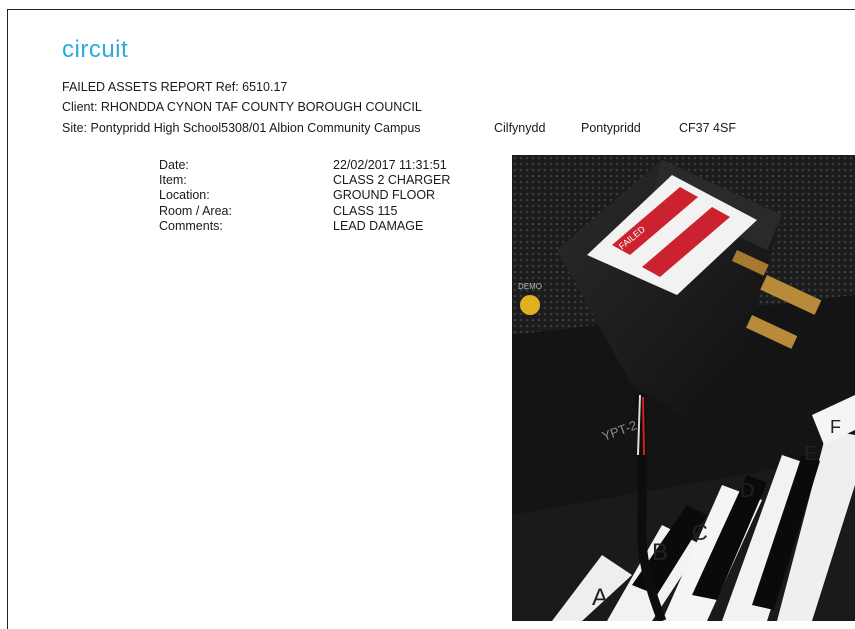 The height and width of the screenshot is (629, 855). What do you see at coordinates (660, 552) in the screenshot?
I see `key-letter-b: B` at bounding box center [660, 552].